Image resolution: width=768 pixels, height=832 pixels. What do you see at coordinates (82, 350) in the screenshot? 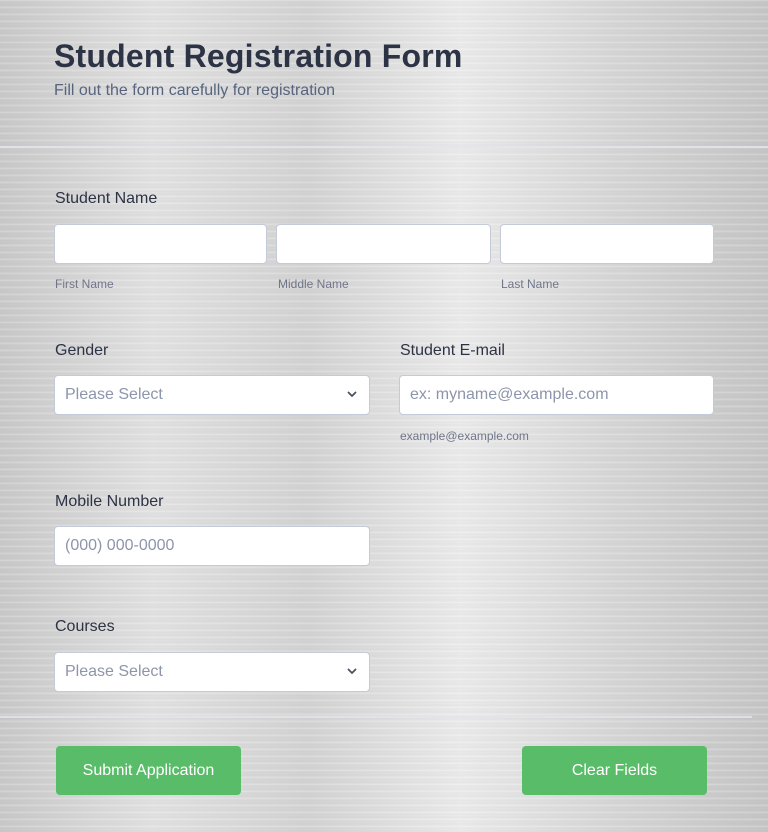
I see `gender-label: Gender` at bounding box center [82, 350].